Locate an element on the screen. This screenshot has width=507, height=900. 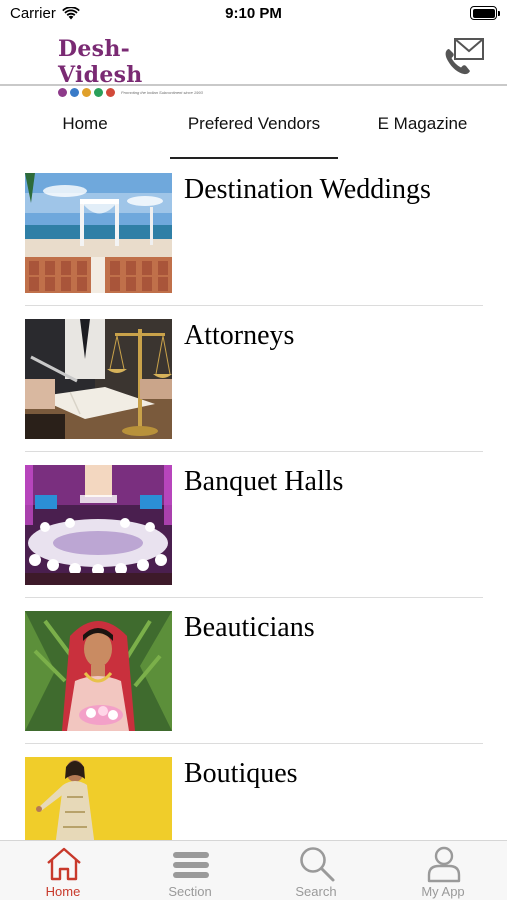
battery-icon is located at coordinates (485, 13).